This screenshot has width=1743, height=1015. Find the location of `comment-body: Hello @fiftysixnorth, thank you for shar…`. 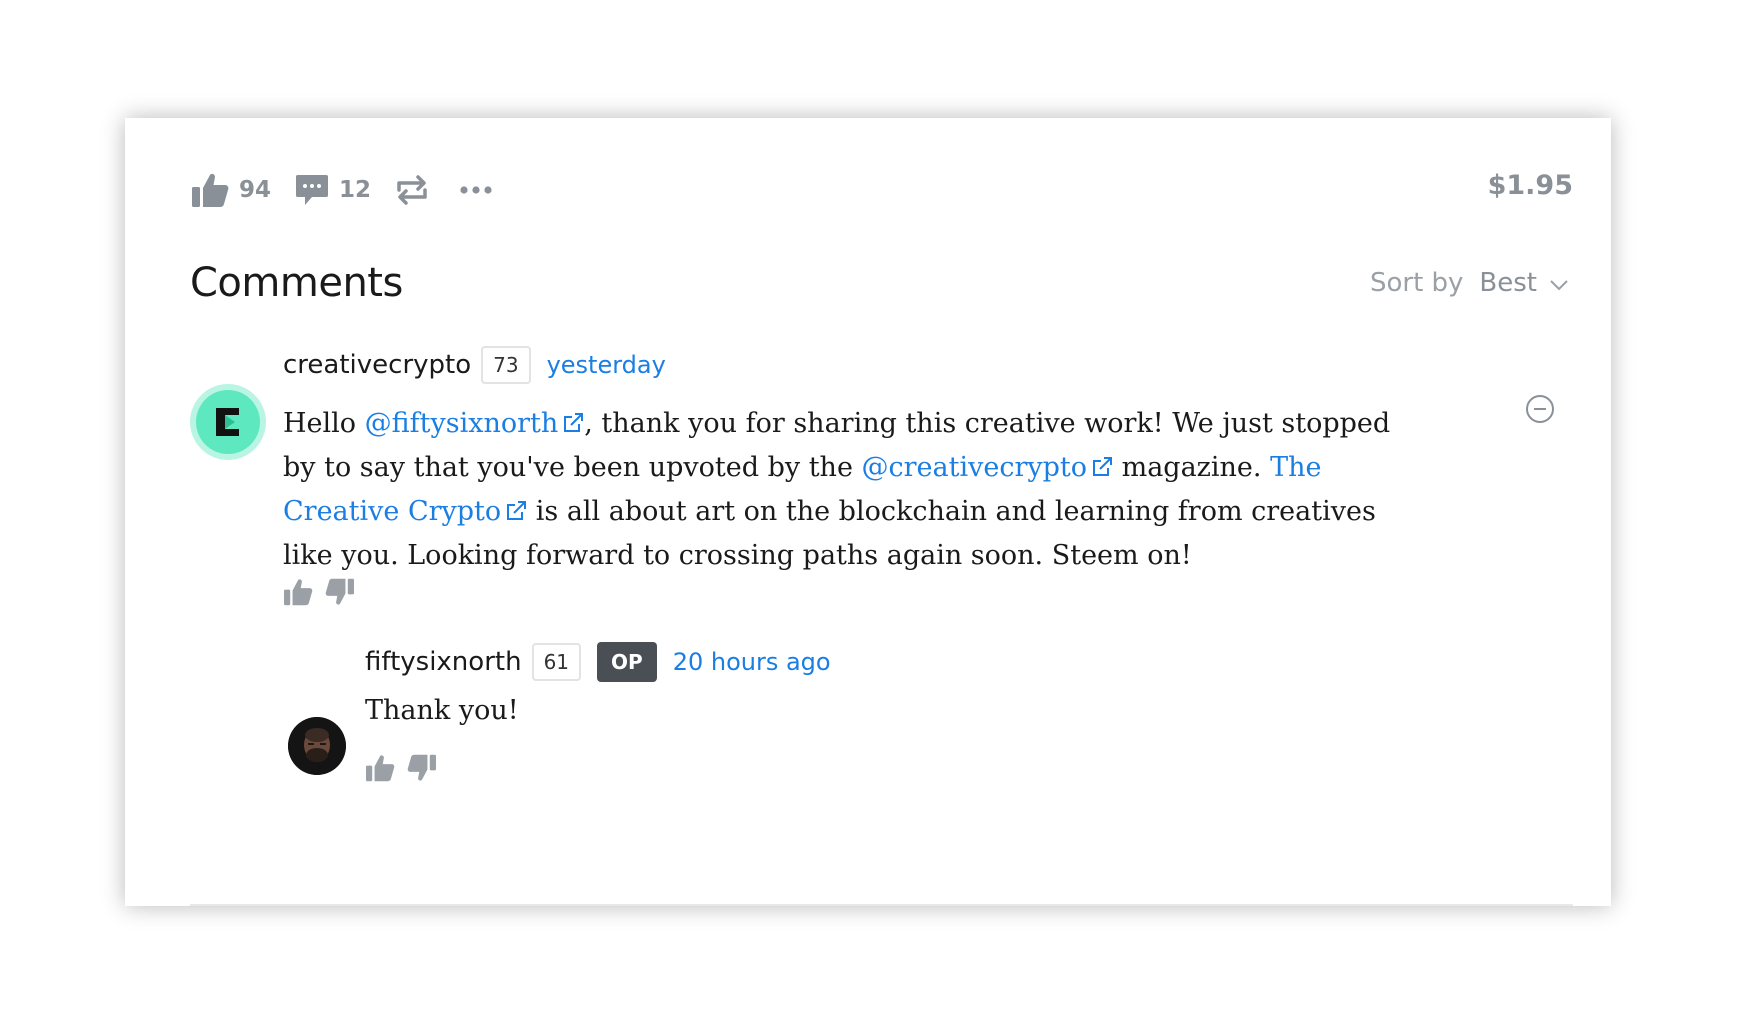

comment-body: Hello @fiftysixnorth, thank you for shar… is located at coordinates (853, 490).